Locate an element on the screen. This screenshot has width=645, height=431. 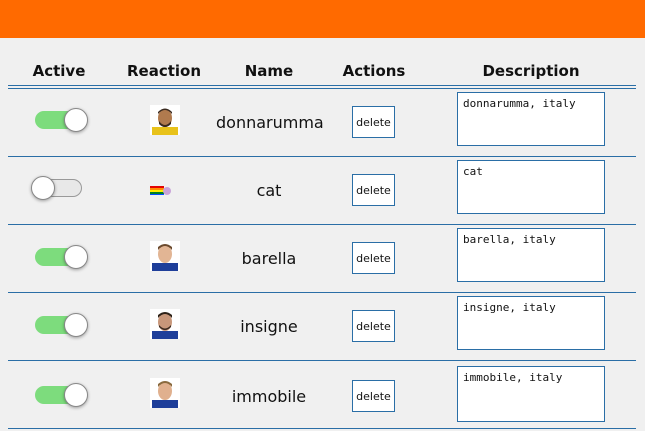
description-field: immobile, italy is located at coordinates (531, 394).